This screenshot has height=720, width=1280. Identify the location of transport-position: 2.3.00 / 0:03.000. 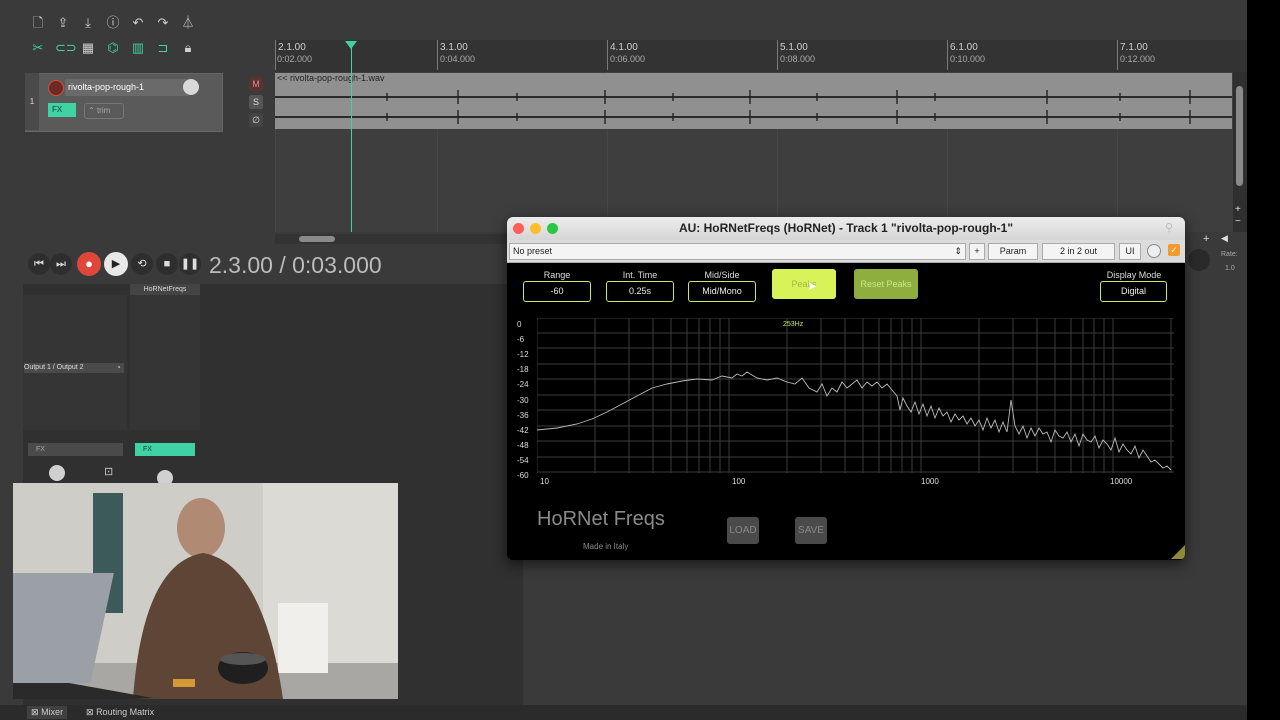
(295, 265).